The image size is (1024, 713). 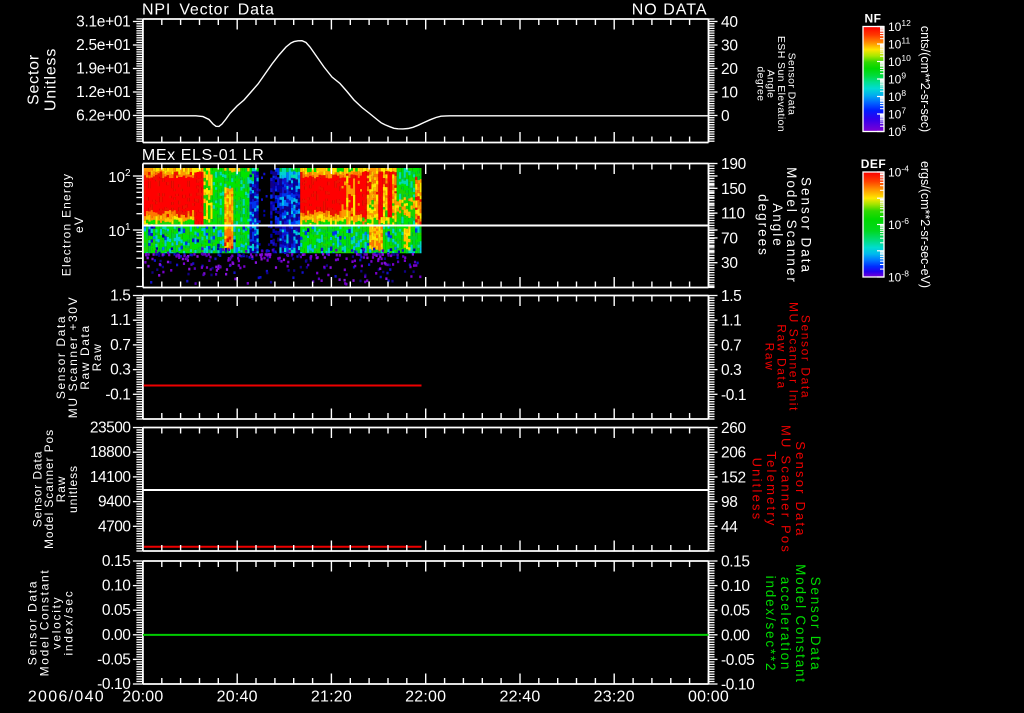 I want to click on svg-text: 44, so click(x=729, y=527).